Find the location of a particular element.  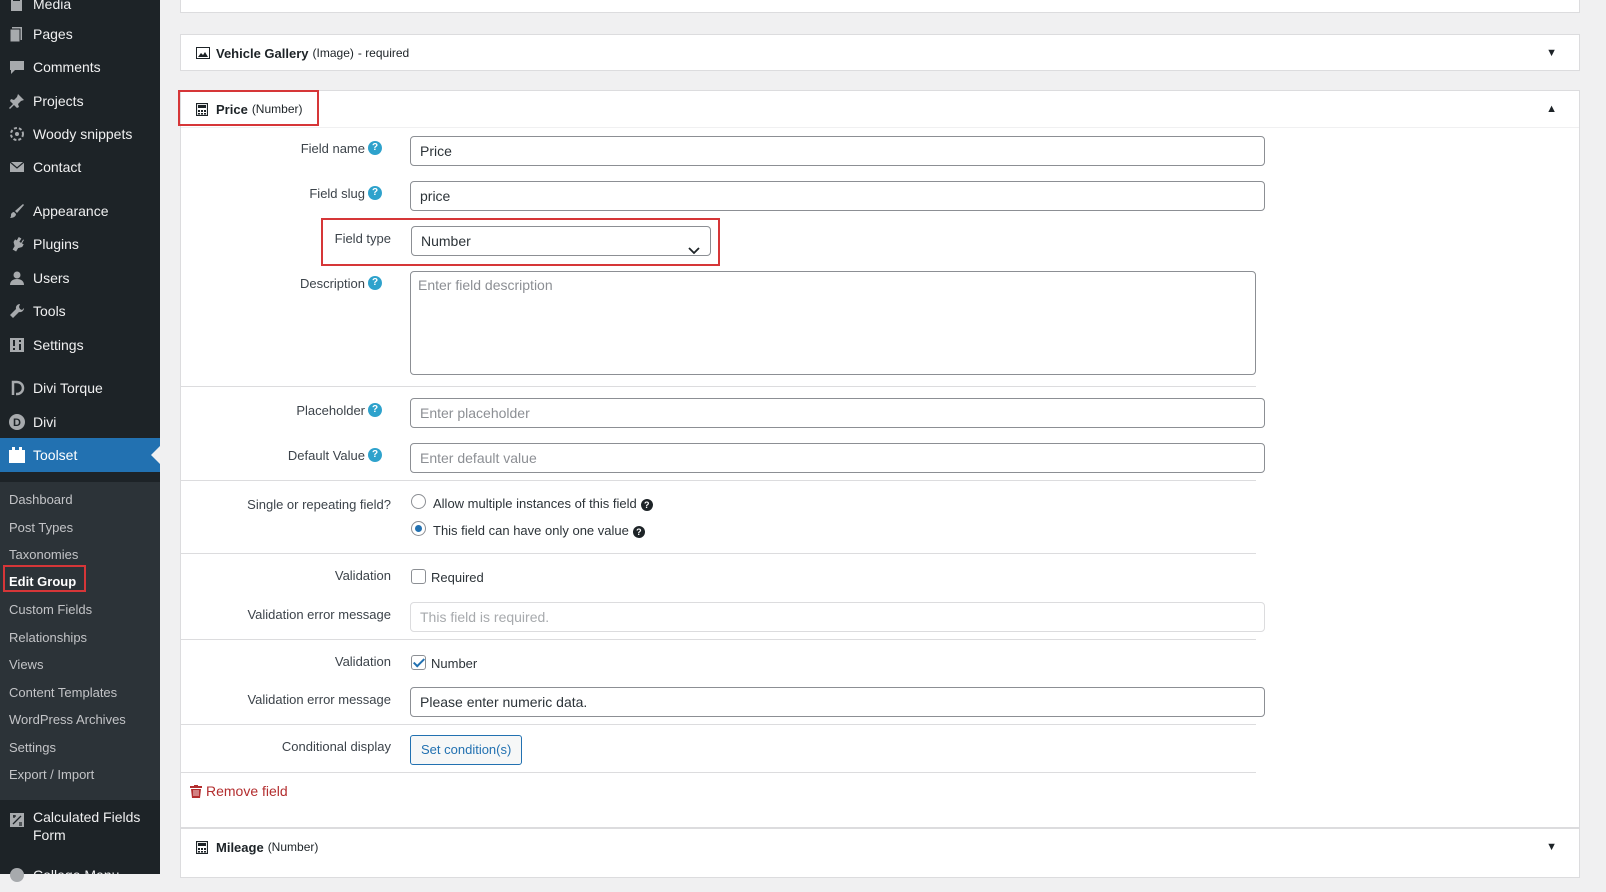

field-name-input: Price is located at coordinates (837, 151).